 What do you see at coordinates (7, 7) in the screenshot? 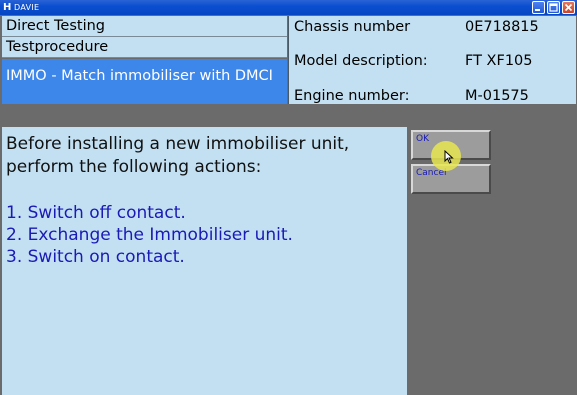
I see `app-logo-icon: H` at bounding box center [7, 7].